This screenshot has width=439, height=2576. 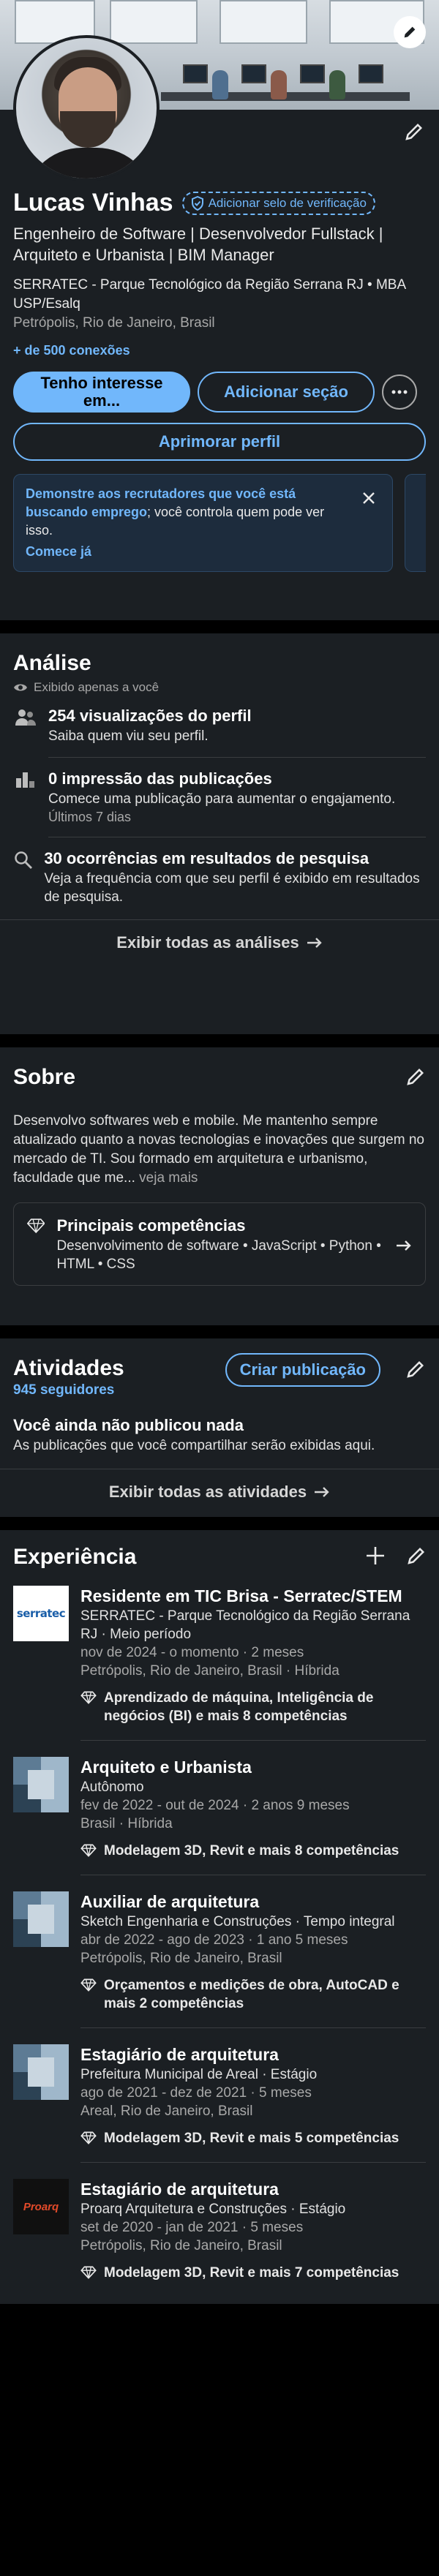 What do you see at coordinates (181, 1958) in the screenshot?
I see `experience-place: Petrópolis, Rio de Janeiro, Brasil` at bounding box center [181, 1958].